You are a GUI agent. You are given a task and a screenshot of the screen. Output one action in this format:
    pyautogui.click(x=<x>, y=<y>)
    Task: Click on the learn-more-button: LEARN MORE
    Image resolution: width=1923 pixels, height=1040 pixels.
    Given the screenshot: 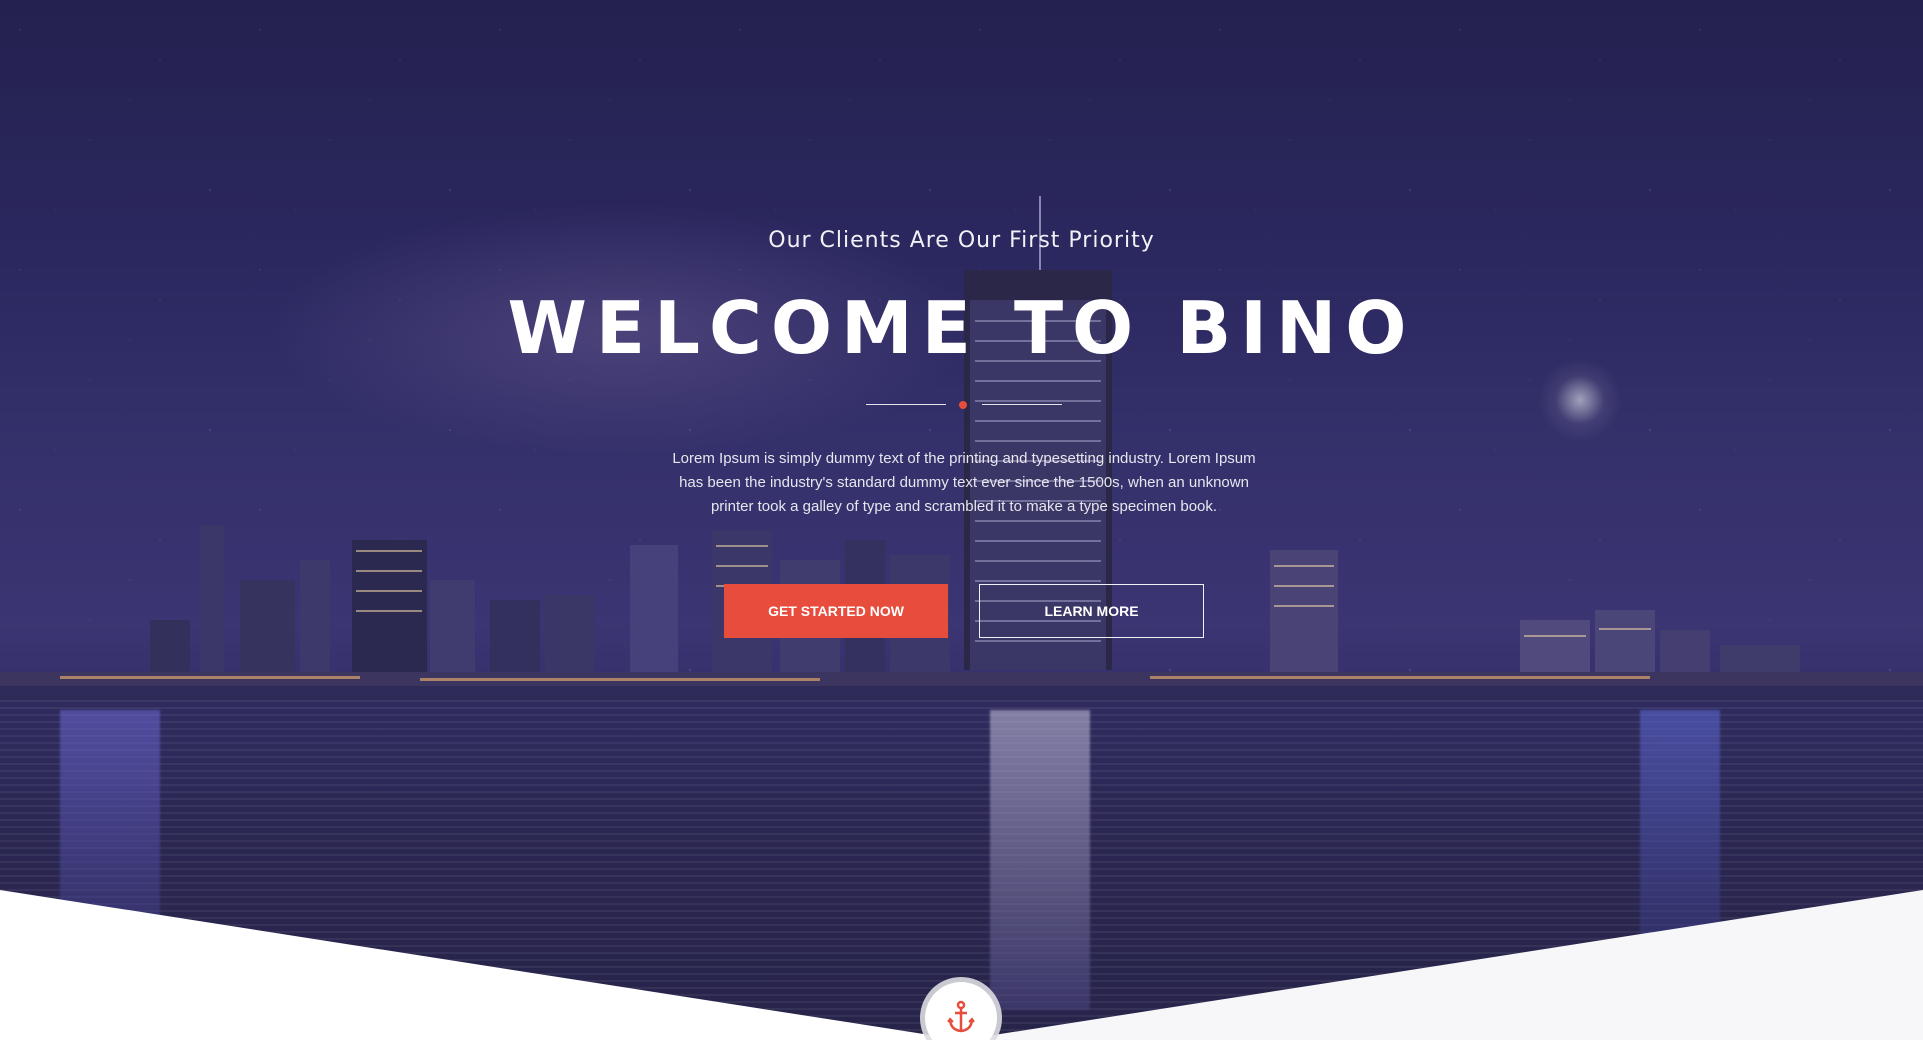 What is the action you would take?
    pyautogui.click(x=1091, y=611)
    